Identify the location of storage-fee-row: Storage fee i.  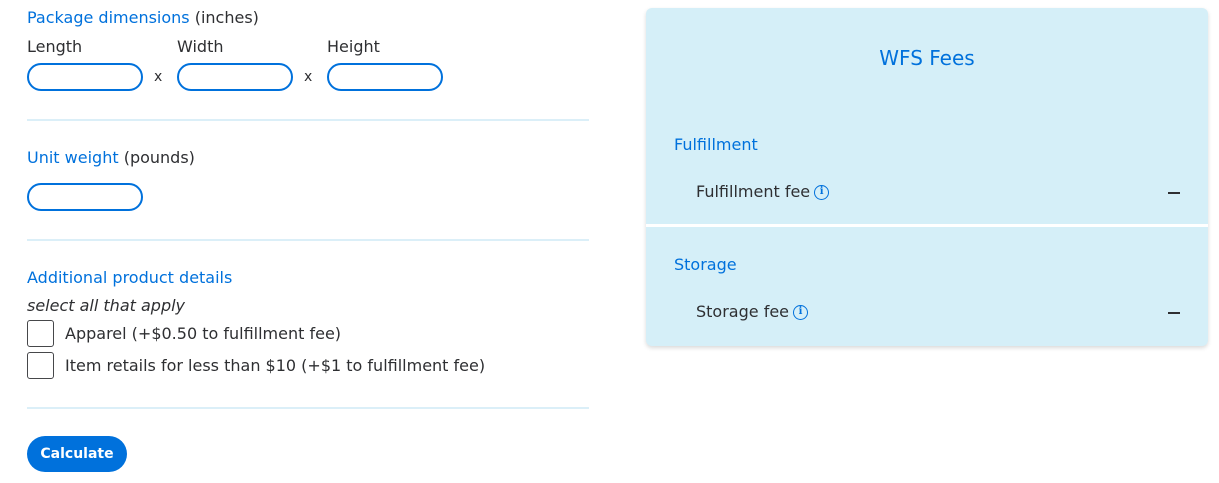
(752, 312).